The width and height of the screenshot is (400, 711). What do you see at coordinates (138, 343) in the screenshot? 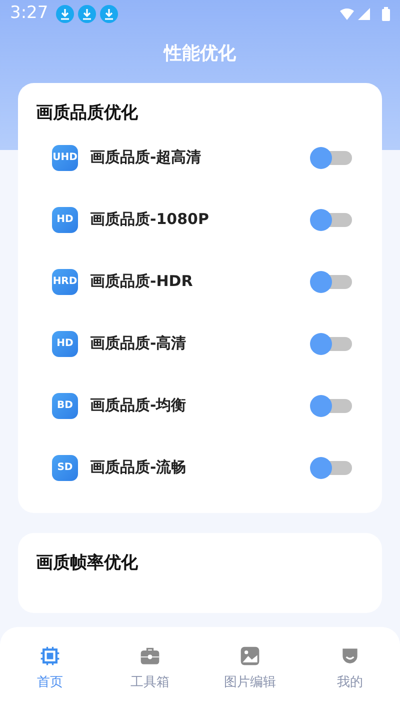
I see `option-label: 画质品质-高清` at bounding box center [138, 343].